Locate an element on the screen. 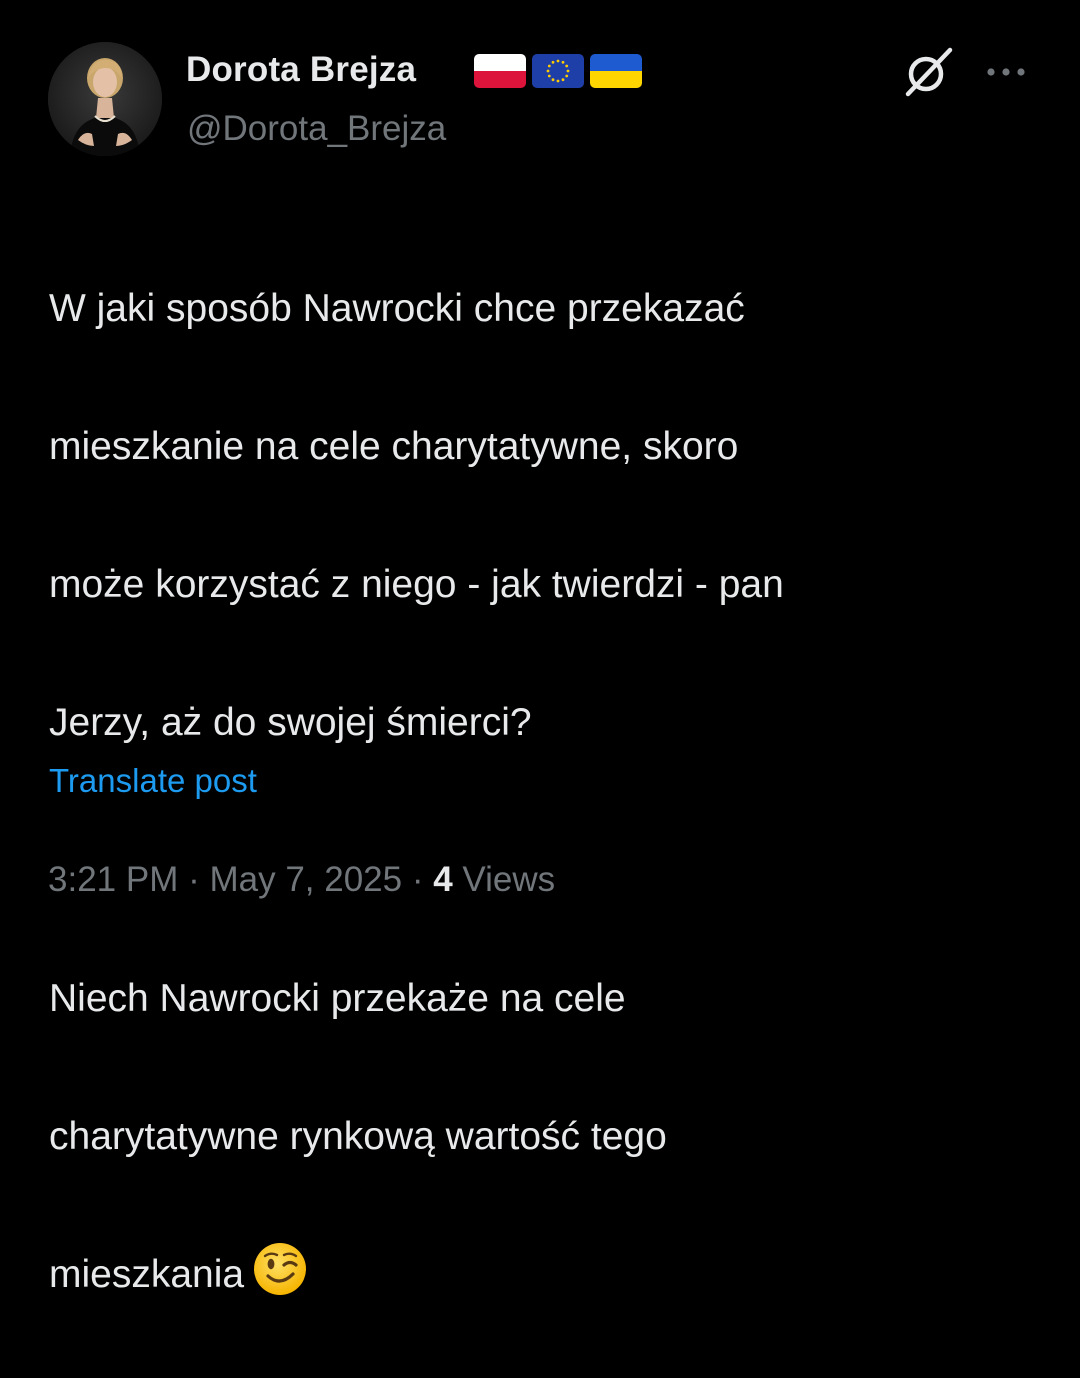 The width and height of the screenshot is (1080, 1378). translate-post-link: Translate post is located at coordinates (153, 781).